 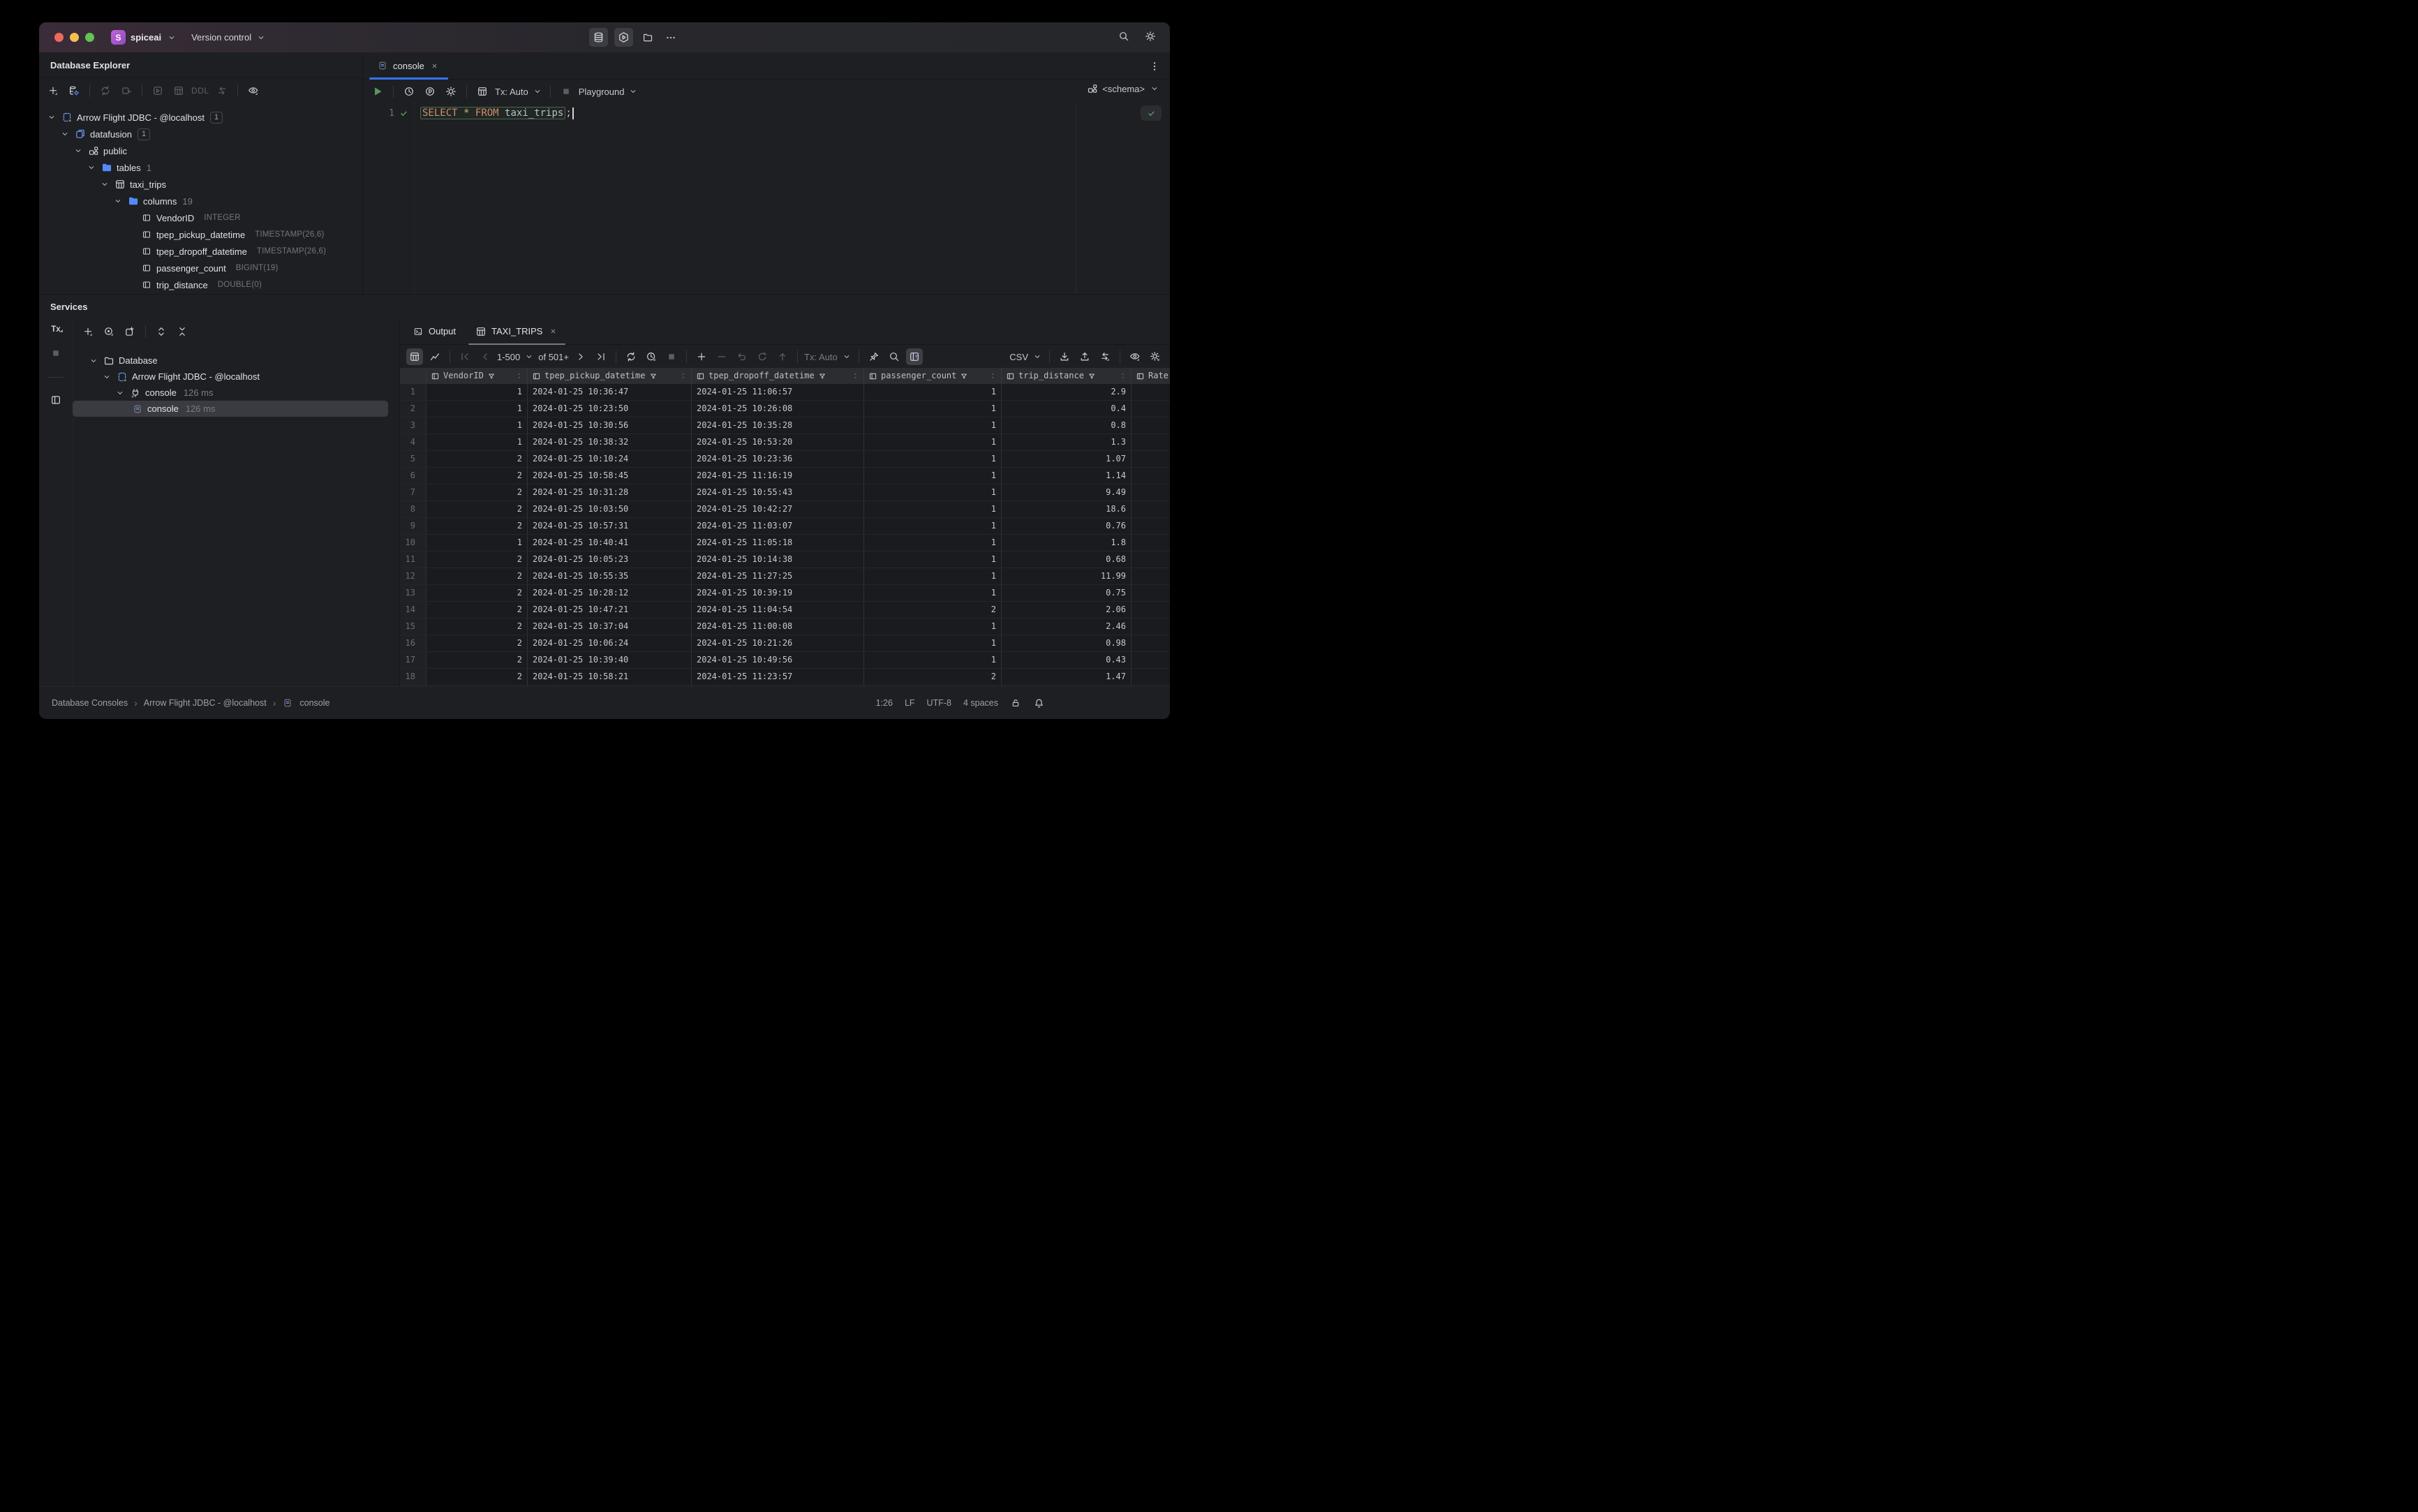 I want to click on goto-source-button, so click(x=222, y=90).